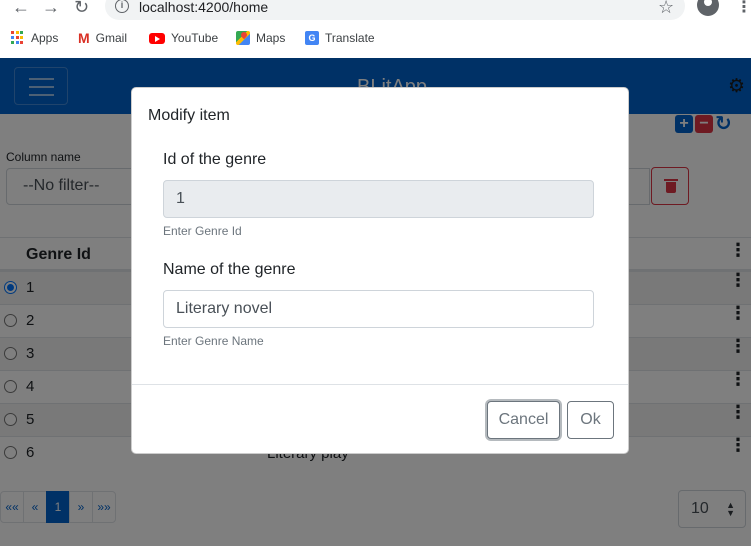 This screenshot has height=546, width=751. I want to click on genre-id-input: 1, so click(378, 199).